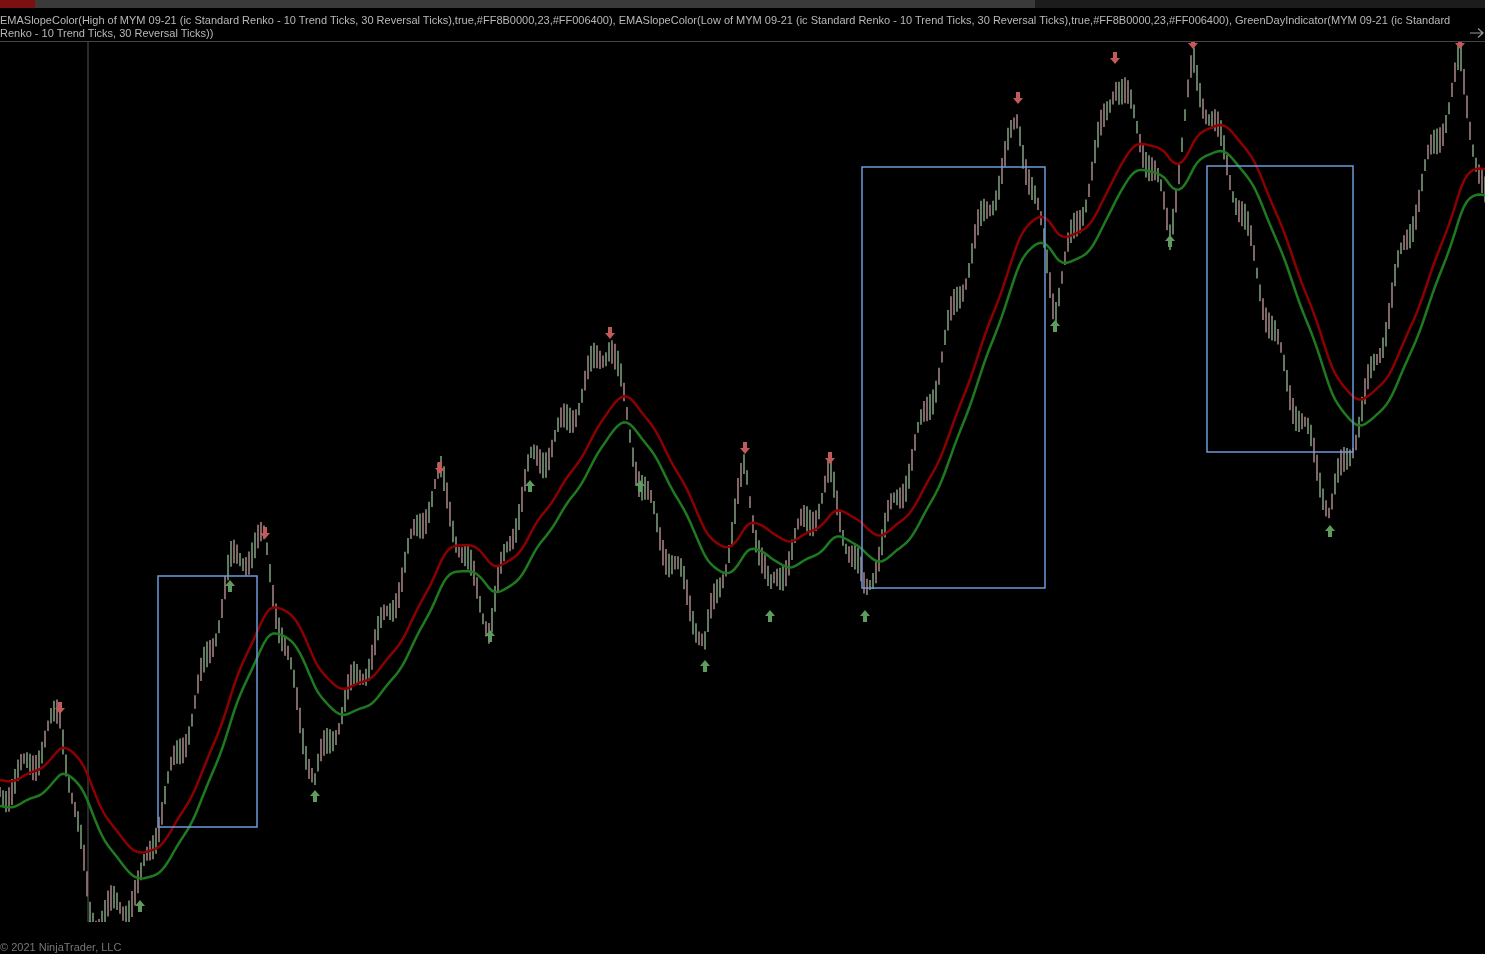 This screenshot has height=954, width=1485. I want to click on indicator-label: EMASlopeColor(High of MYM 09-21 (ic Standard Renko - 10 Trend Ticks, 30 Reversal Ticks),true,#FF8B0000,23,#FF006400), EMASlopeColor(Low of MYM 09-21 (ic Standard Renko - 10 Trend Ticks, 30 Reversal Ticks),true,#FF8B0000,23,#FF006400), GreenDayIndicator(MYM 09-21 (ic Standard Renko - 10 Trend Ticks, 30 Reversal Ticks)), so click(726, 26).